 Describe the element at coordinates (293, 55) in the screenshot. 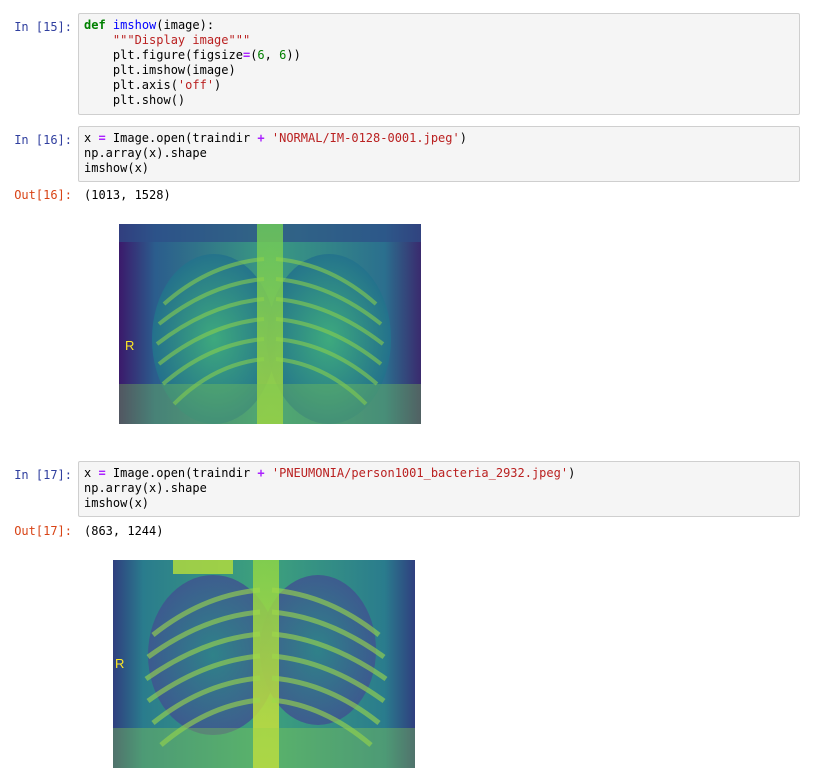

I see `code-token: ))` at that location.